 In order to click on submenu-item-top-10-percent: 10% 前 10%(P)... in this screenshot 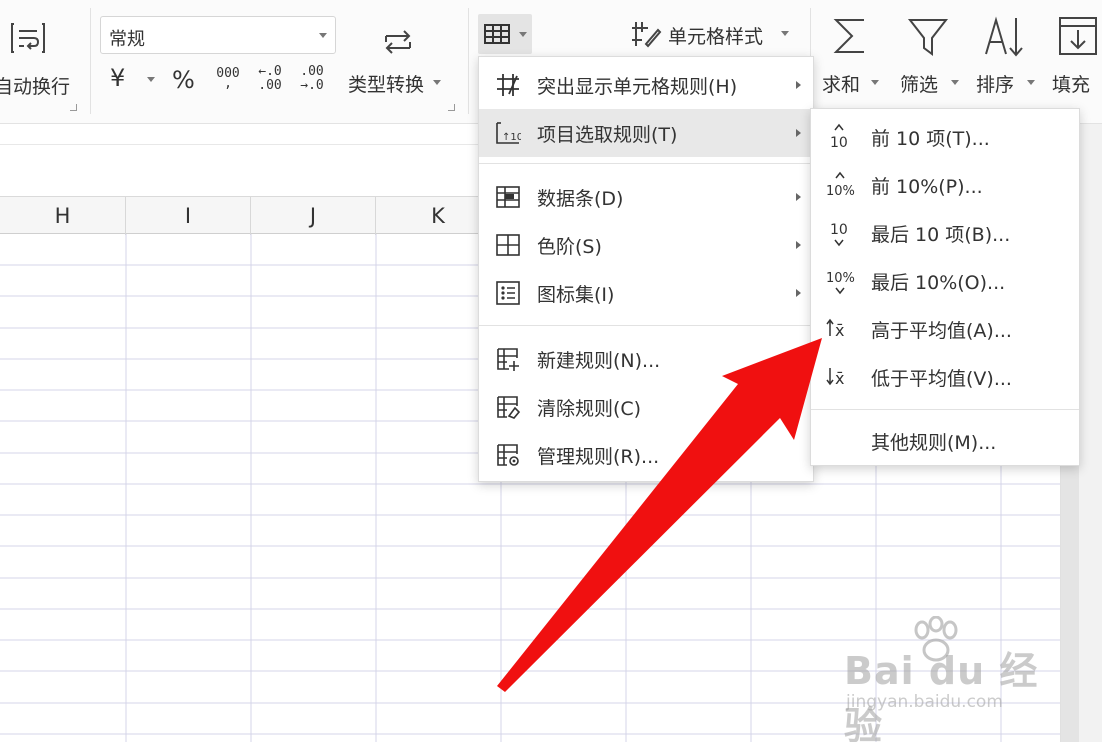, I will do `click(945, 185)`.